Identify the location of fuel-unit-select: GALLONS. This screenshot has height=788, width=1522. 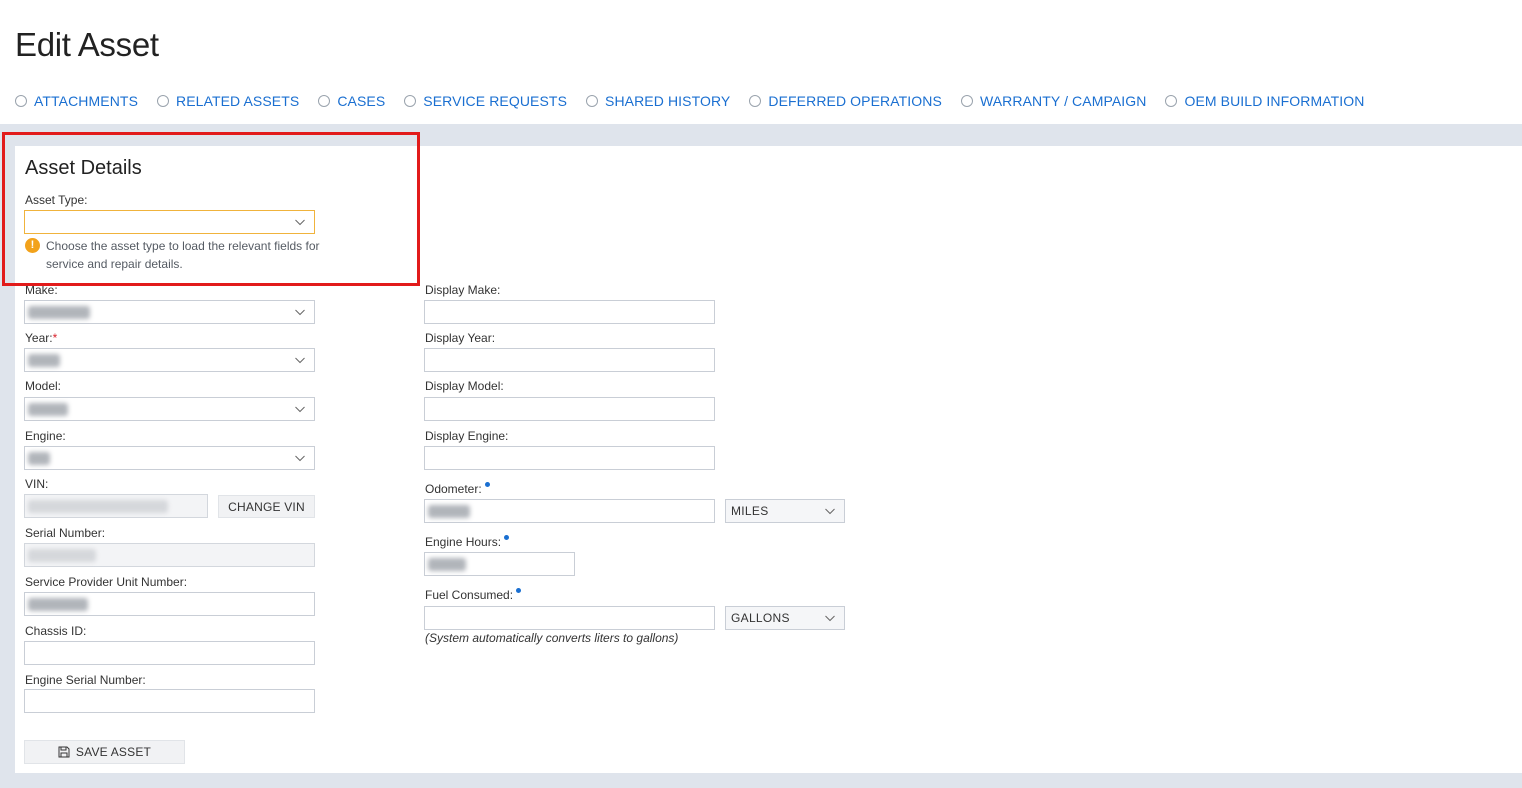
(785, 618).